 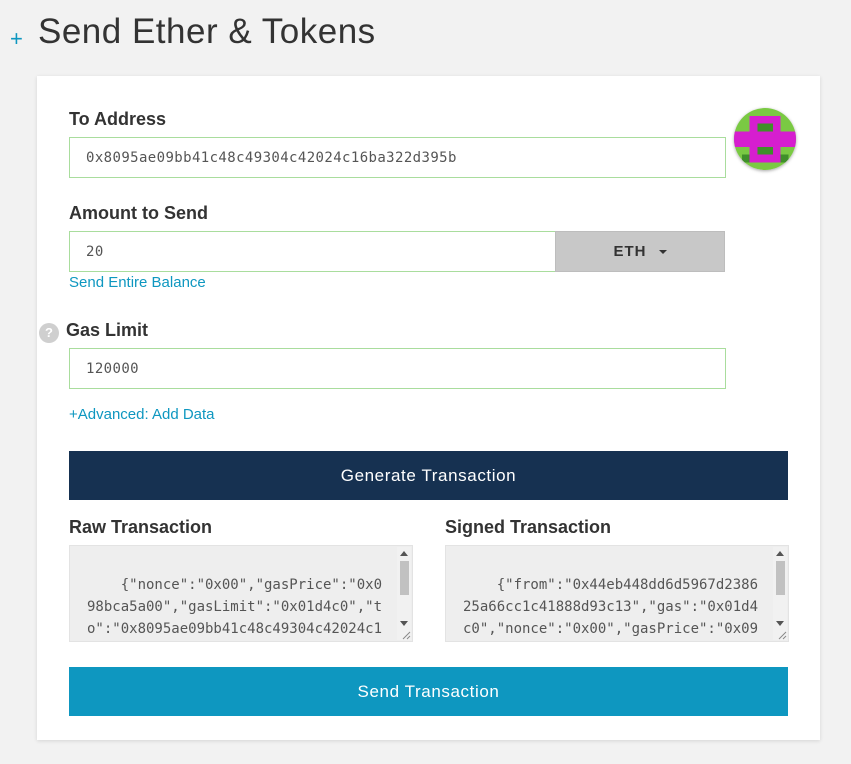 I want to click on unit-dropdown: ETH, so click(x=640, y=251).